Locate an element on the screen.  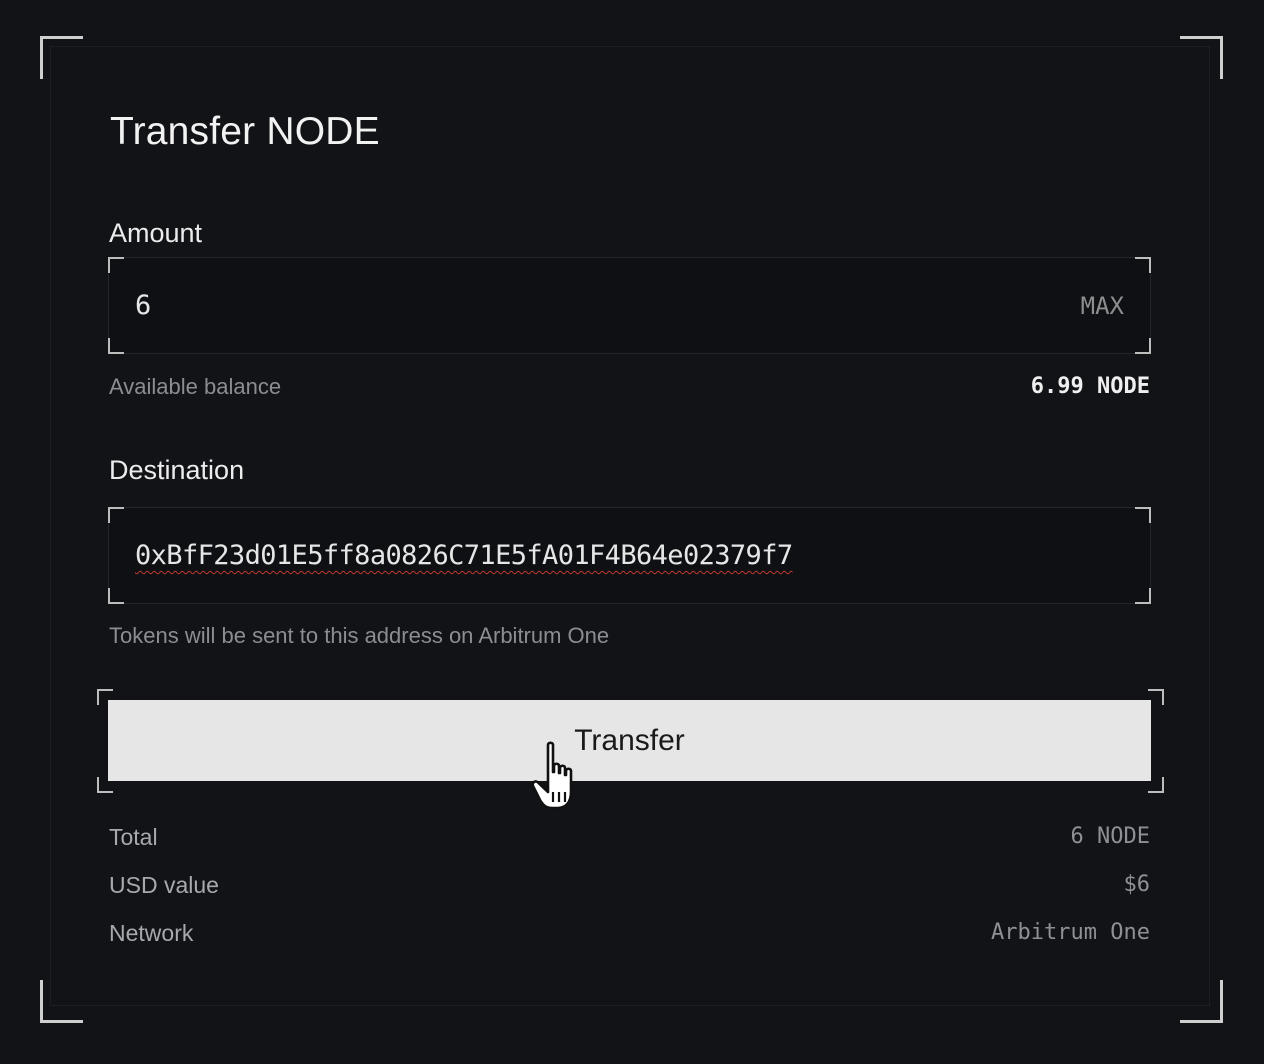
total-label: Total is located at coordinates (133, 837).